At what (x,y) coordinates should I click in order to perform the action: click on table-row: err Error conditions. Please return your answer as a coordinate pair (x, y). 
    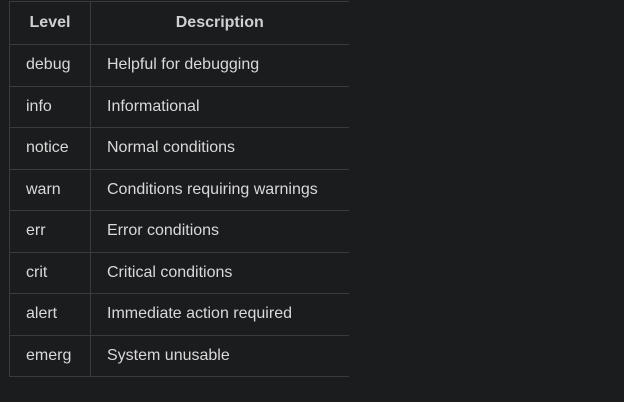
    Looking at the image, I should click on (179, 231).